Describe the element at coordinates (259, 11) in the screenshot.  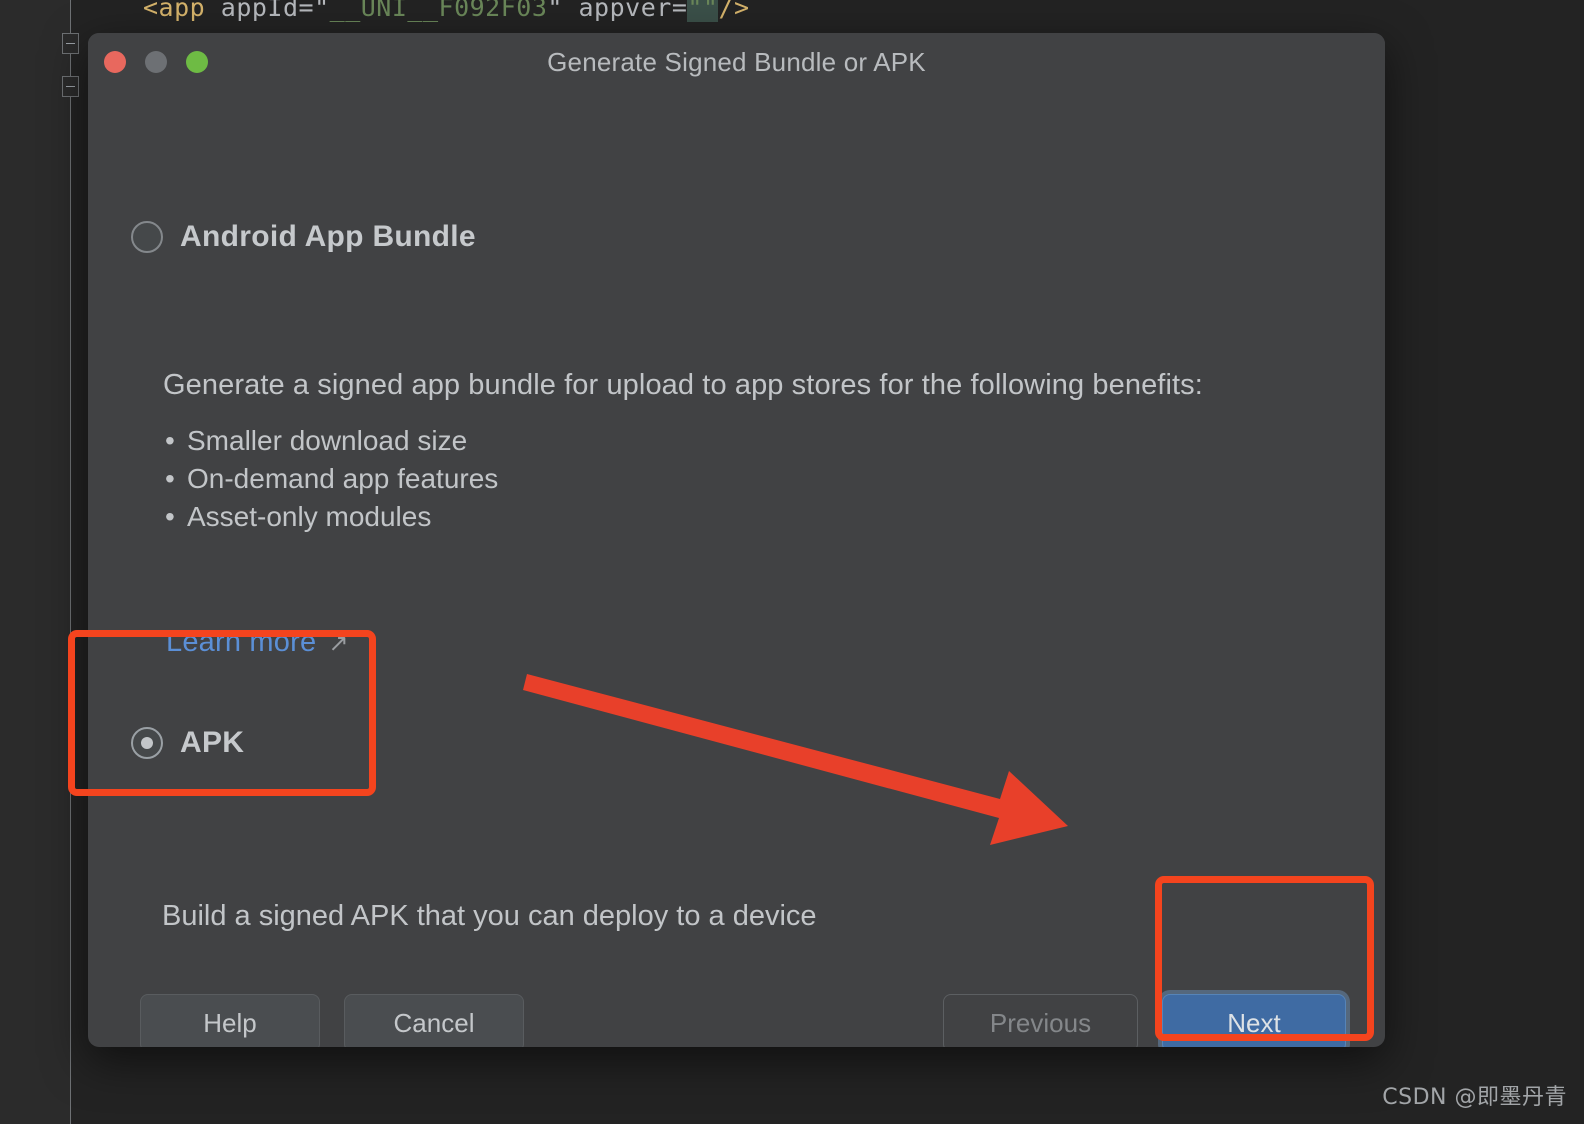
I see `code-token-attr-appid: appId` at that location.